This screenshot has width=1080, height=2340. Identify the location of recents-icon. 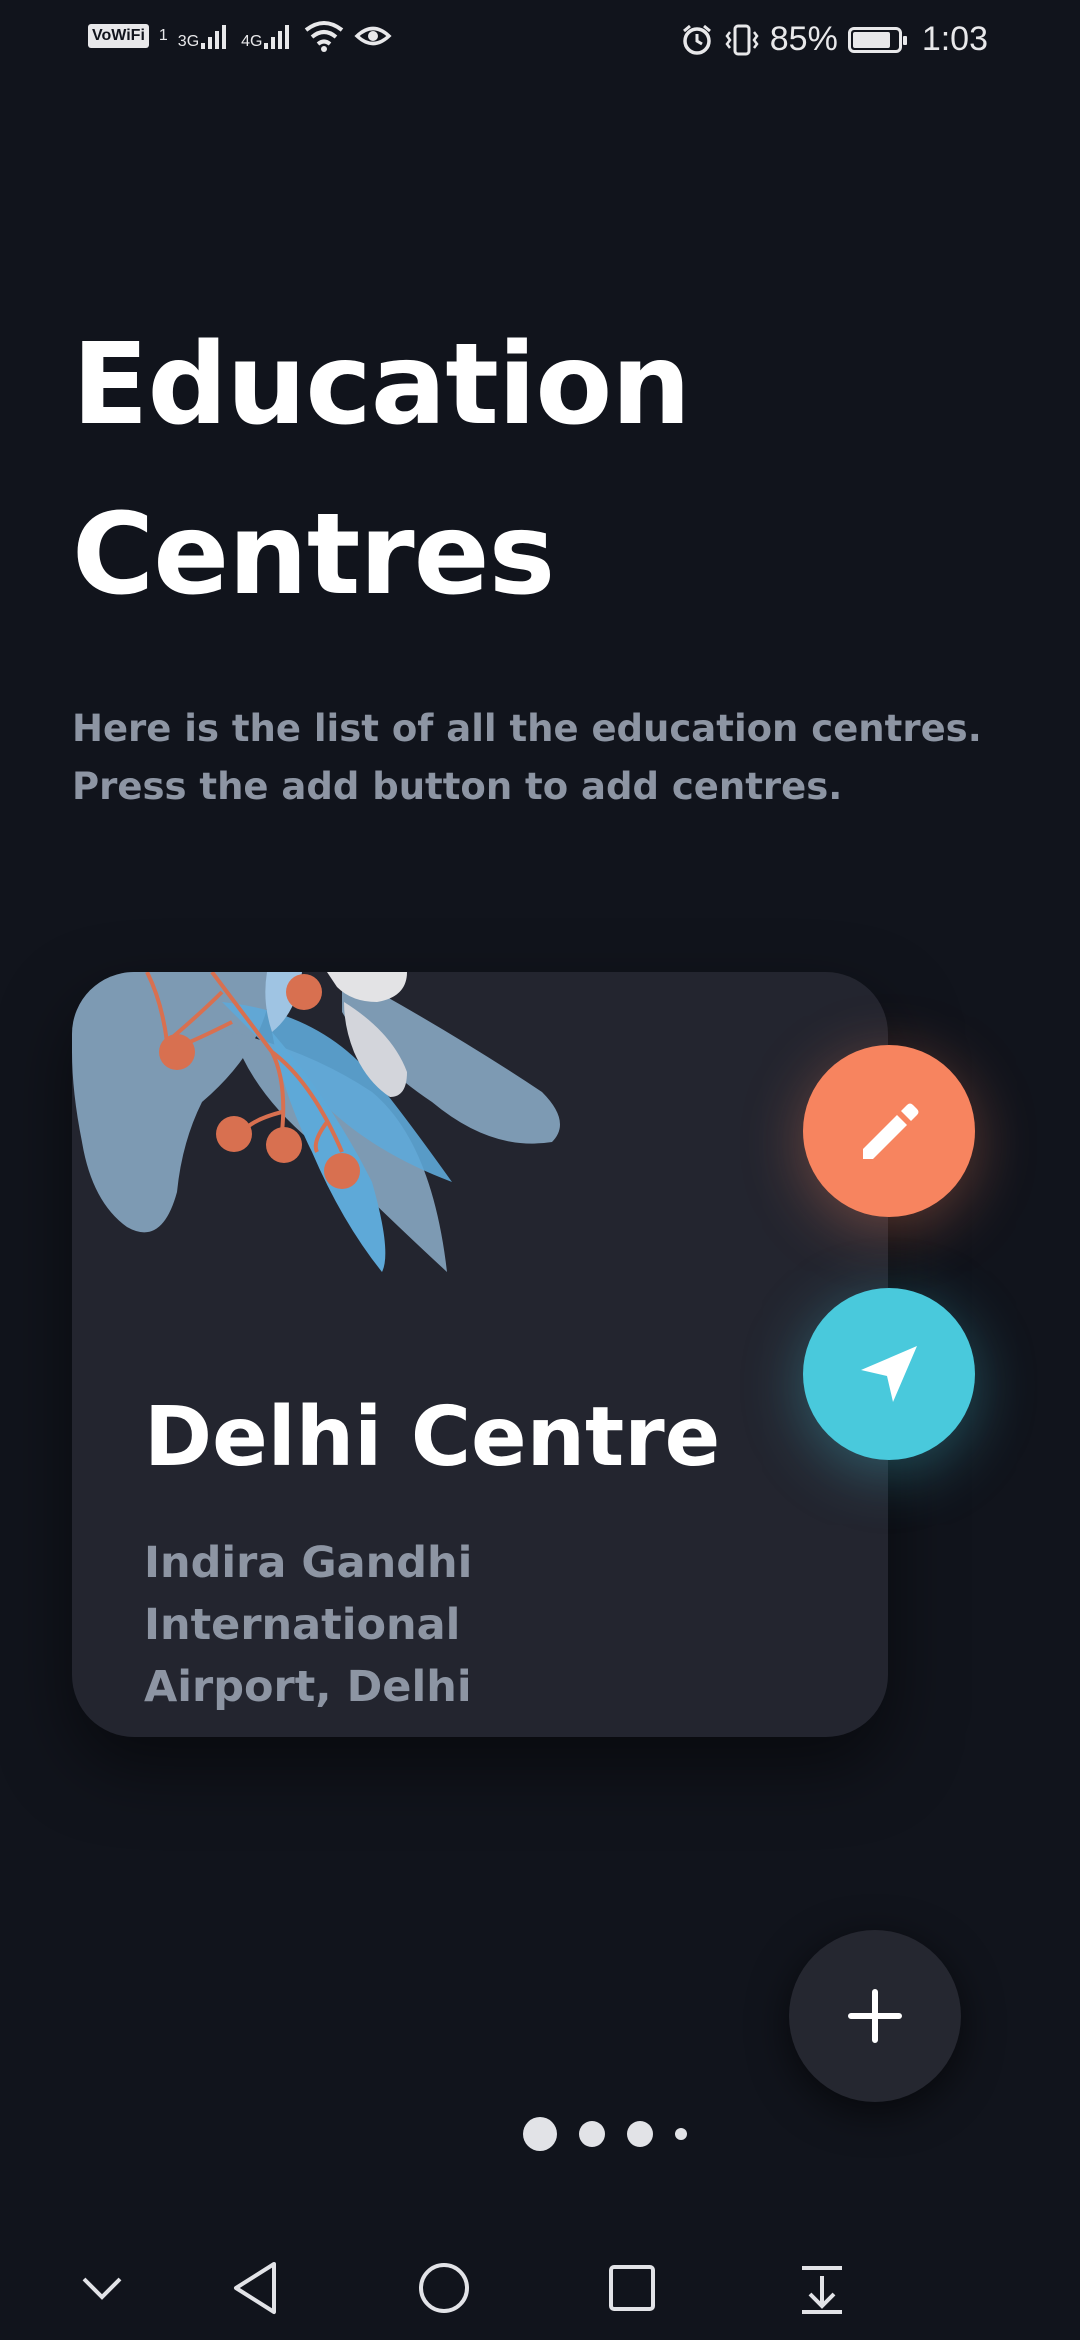
(632, 2288).